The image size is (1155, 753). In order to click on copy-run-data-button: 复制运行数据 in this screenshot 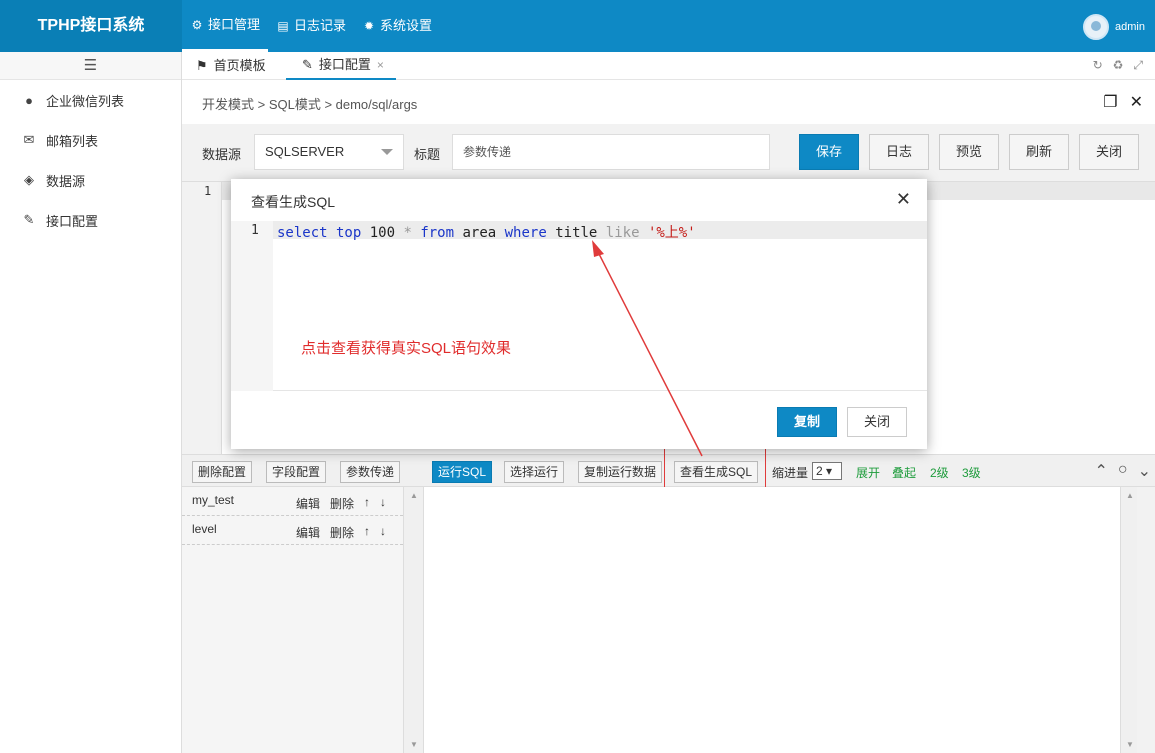, I will do `click(620, 472)`.